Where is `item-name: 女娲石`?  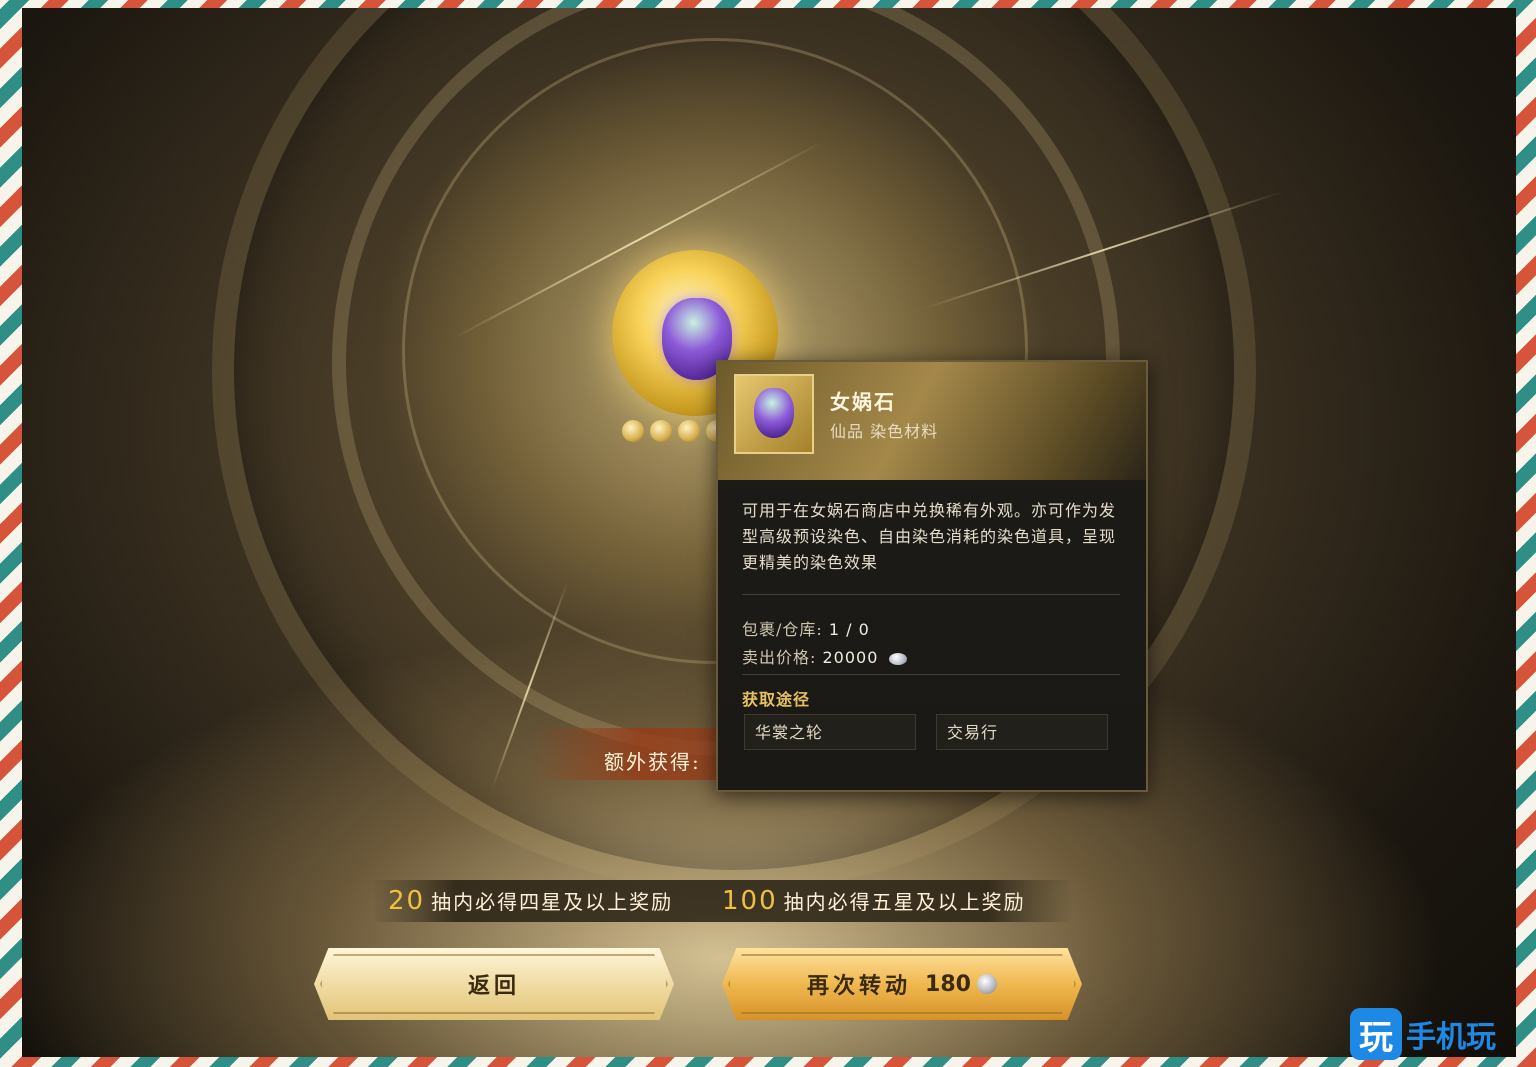
item-name: 女娲石 is located at coordinates (863, 402).